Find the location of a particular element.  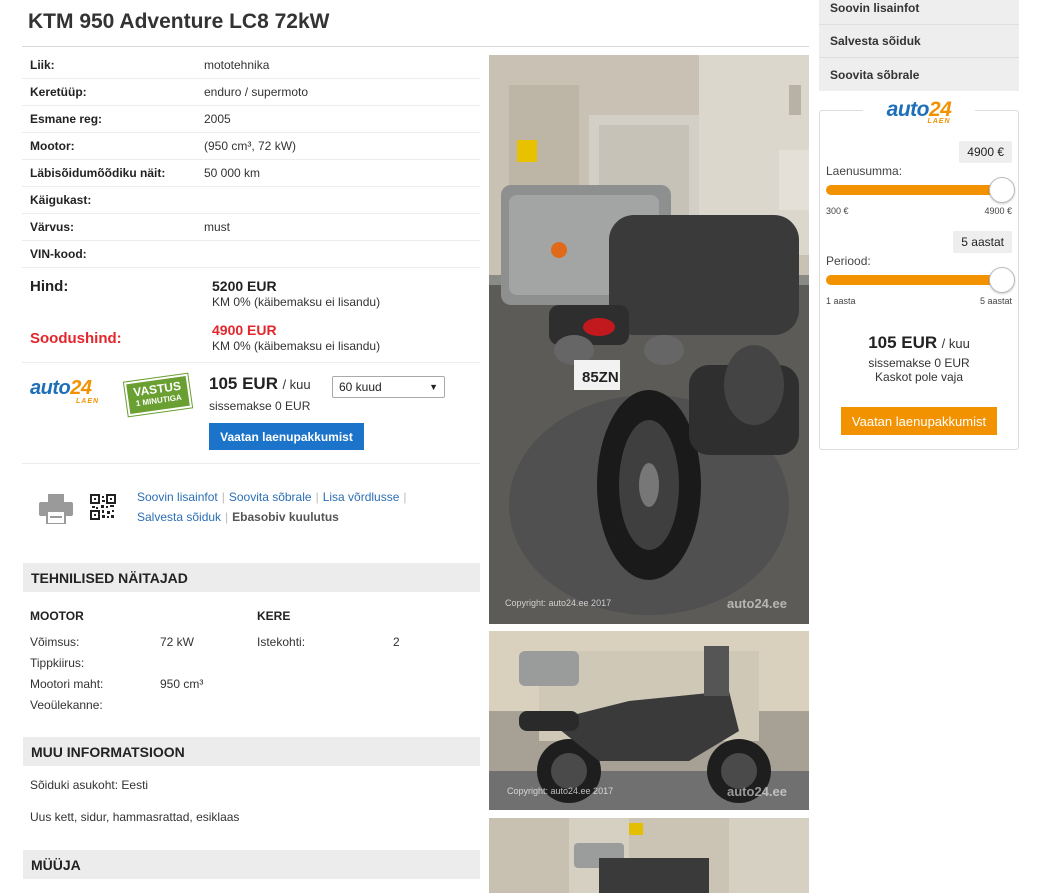

period-min: 1 aasta is located at coordinates (841, 301).